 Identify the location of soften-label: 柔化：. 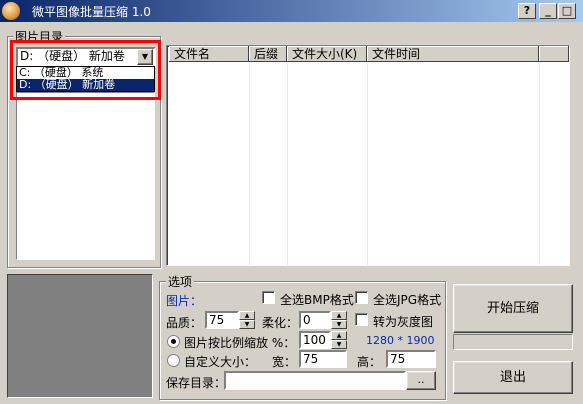
(280, 323).